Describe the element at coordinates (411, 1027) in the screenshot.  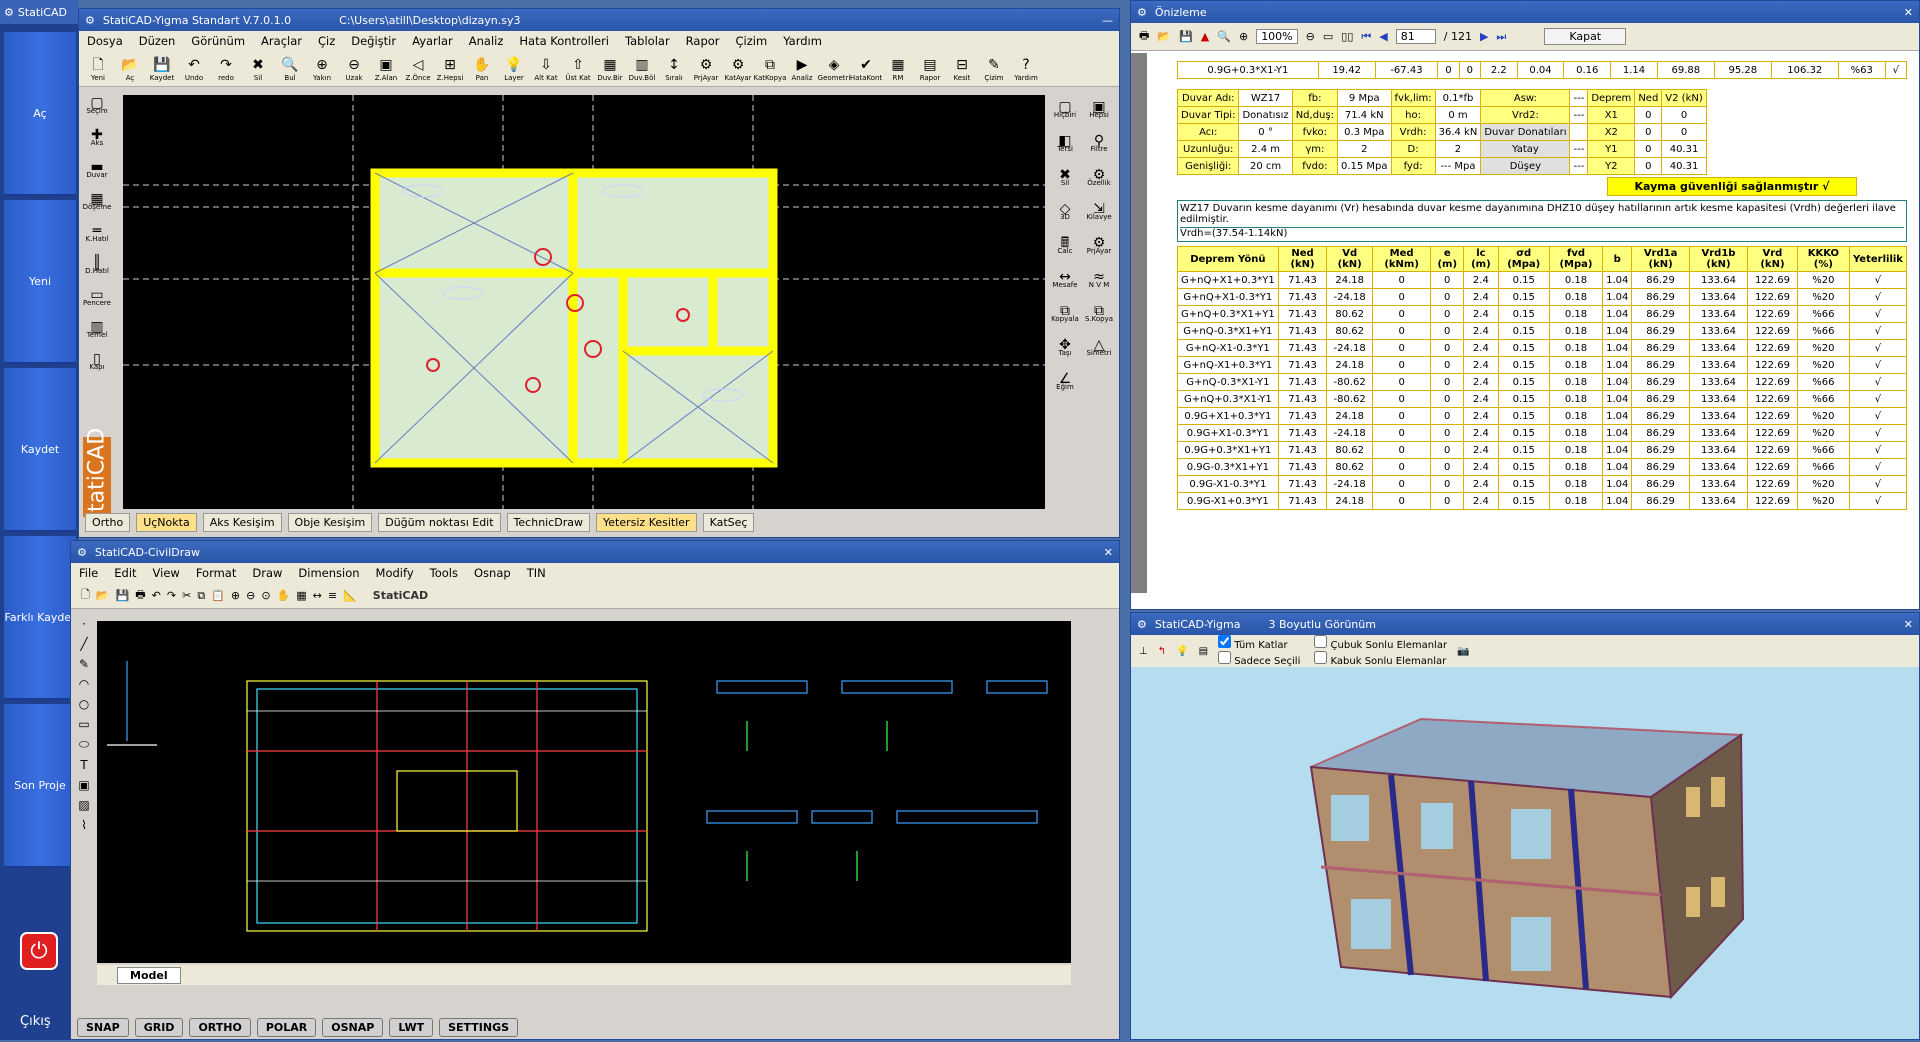
I see `status-toggle-5: LWT` at that location.